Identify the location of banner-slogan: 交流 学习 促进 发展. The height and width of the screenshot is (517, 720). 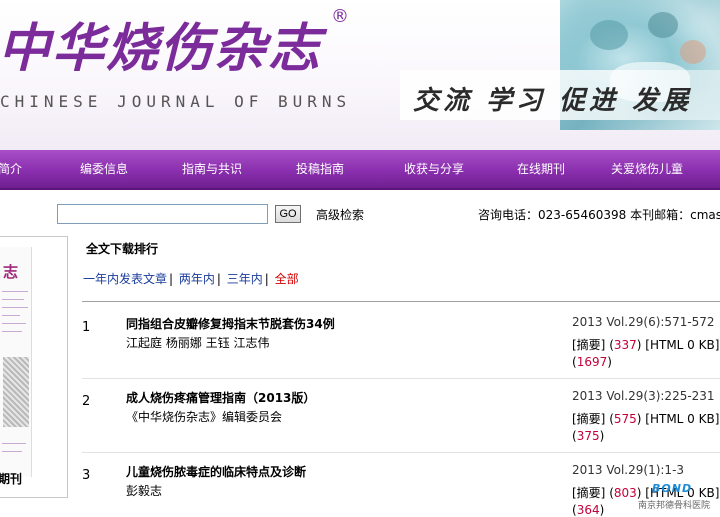
(553, 101).